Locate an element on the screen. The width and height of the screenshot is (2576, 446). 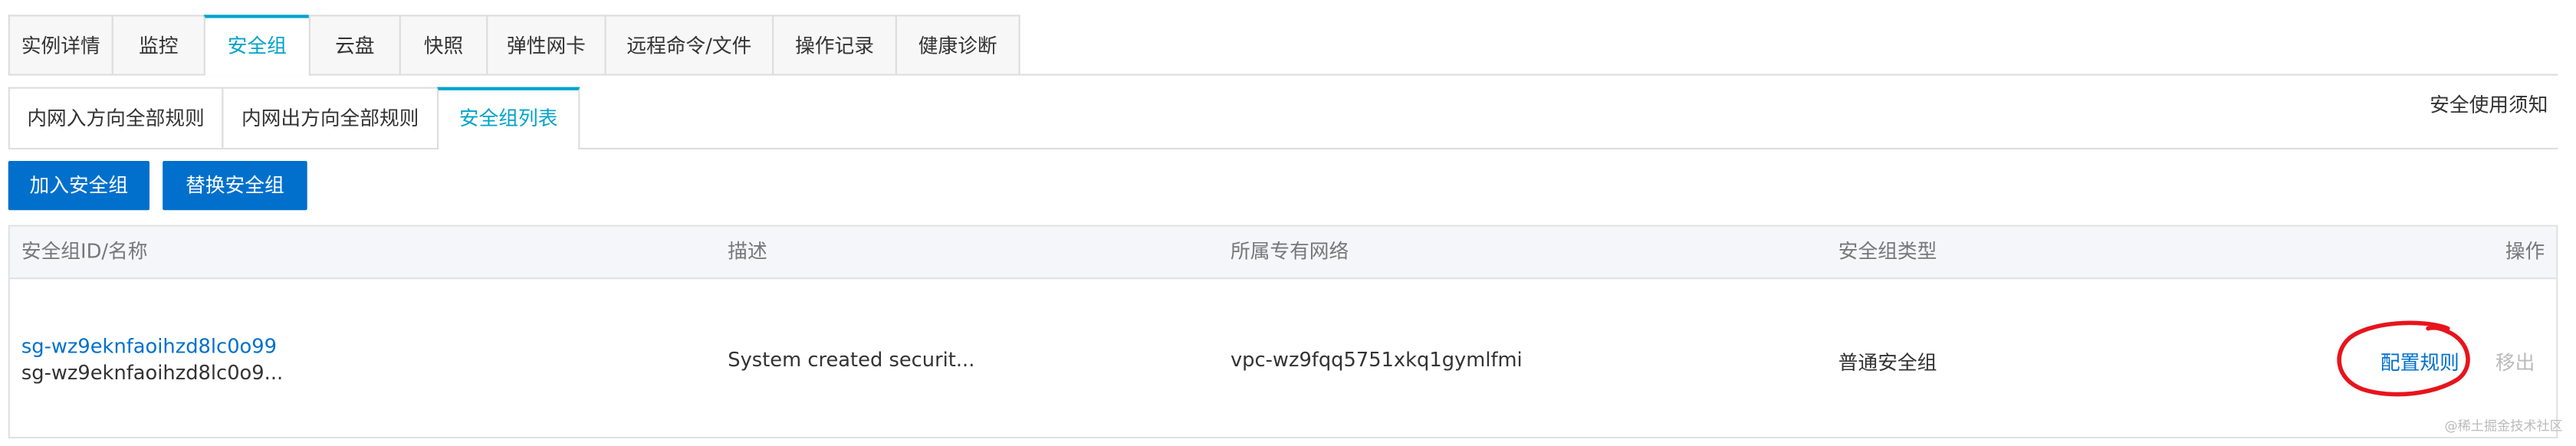
tab-operation-log: 操作记录 is located at coordinates (835, 44).